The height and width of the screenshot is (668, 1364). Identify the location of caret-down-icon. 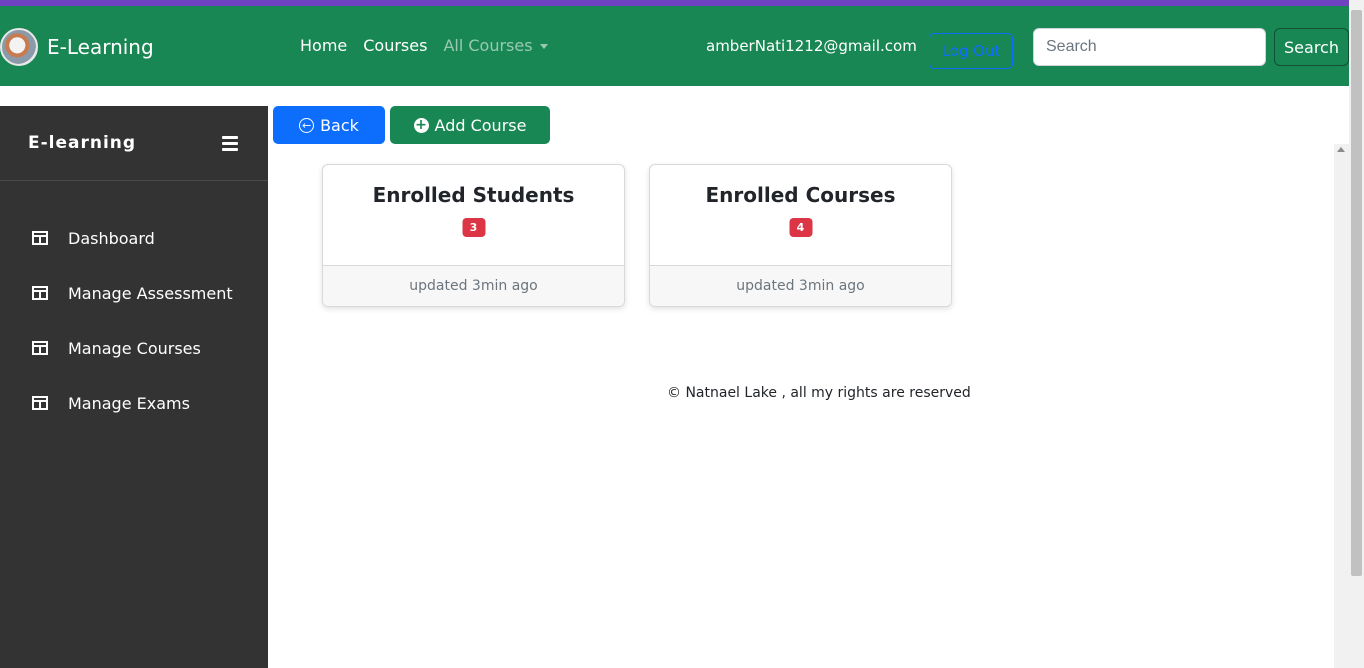
(543, 46).